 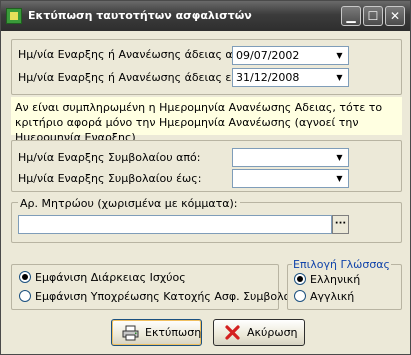 What do you see at coordinates (342, 264) in the screenshot?
I see `language-group-title: Επιλογή Γλώσσας` at bounding box center [342, 264].